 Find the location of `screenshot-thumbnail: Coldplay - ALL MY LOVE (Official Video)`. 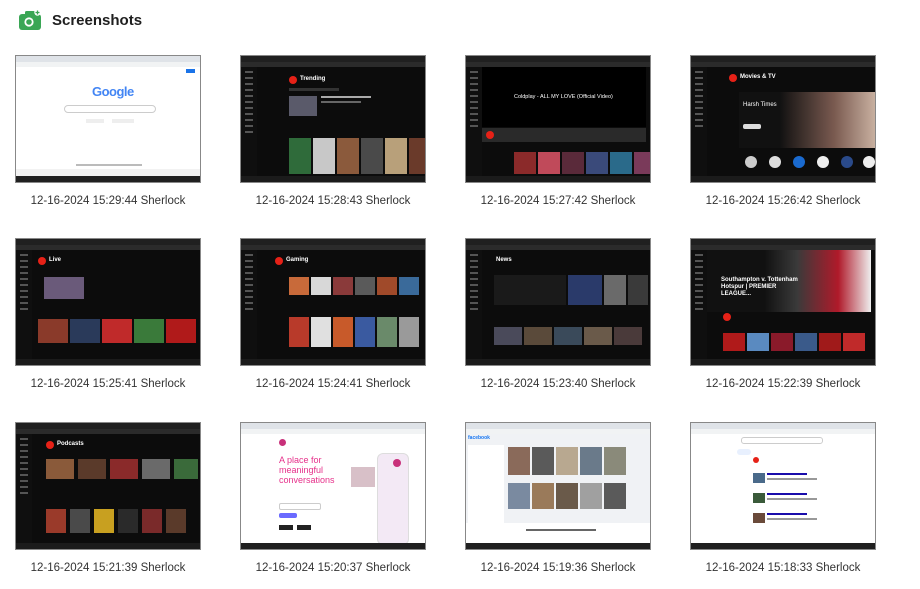

screenshot-thumbnail: Coldplay - ALL MY LOVE (Official Video) is located at coordinates (558, 119).